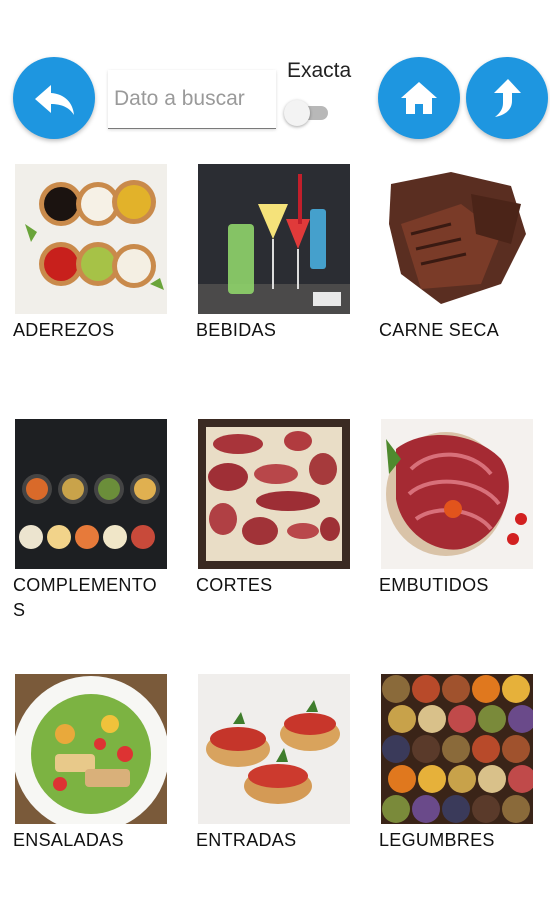  What do you see at coordinates (457, 239) in the screenshot?
I see `category-image-carne-seca` at bounding box center [457, 239].